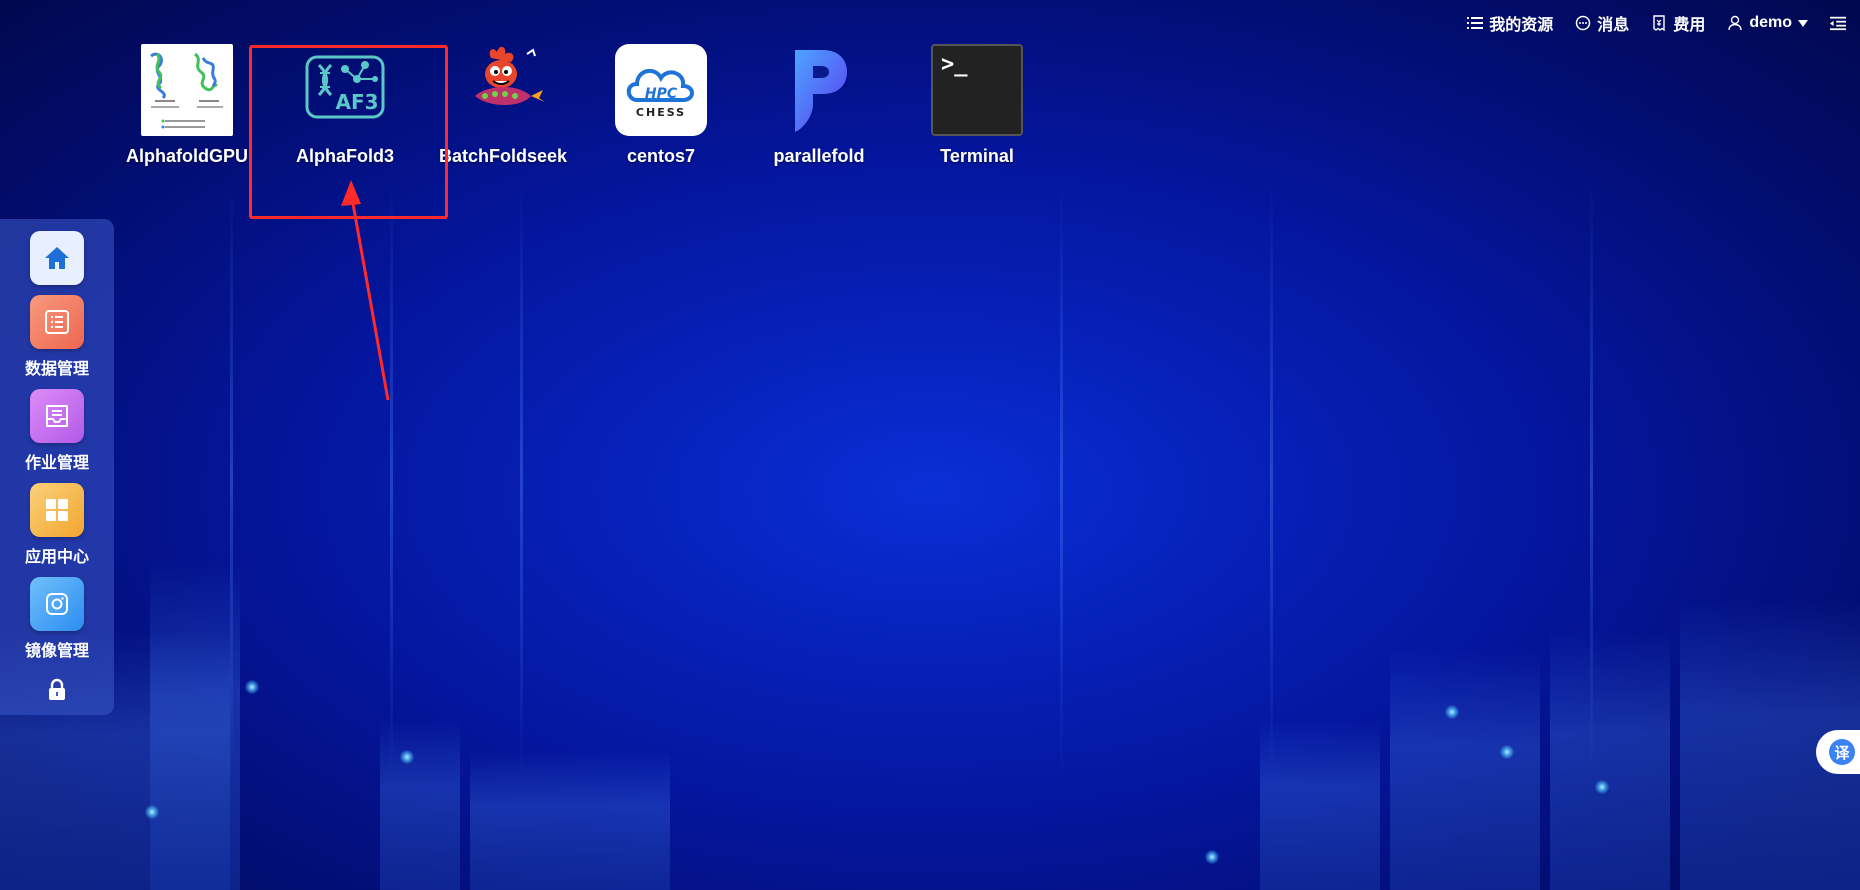  Describe the element at coordinates (819, 90) in the screenshot. I see `p-logo-icon` at that location.